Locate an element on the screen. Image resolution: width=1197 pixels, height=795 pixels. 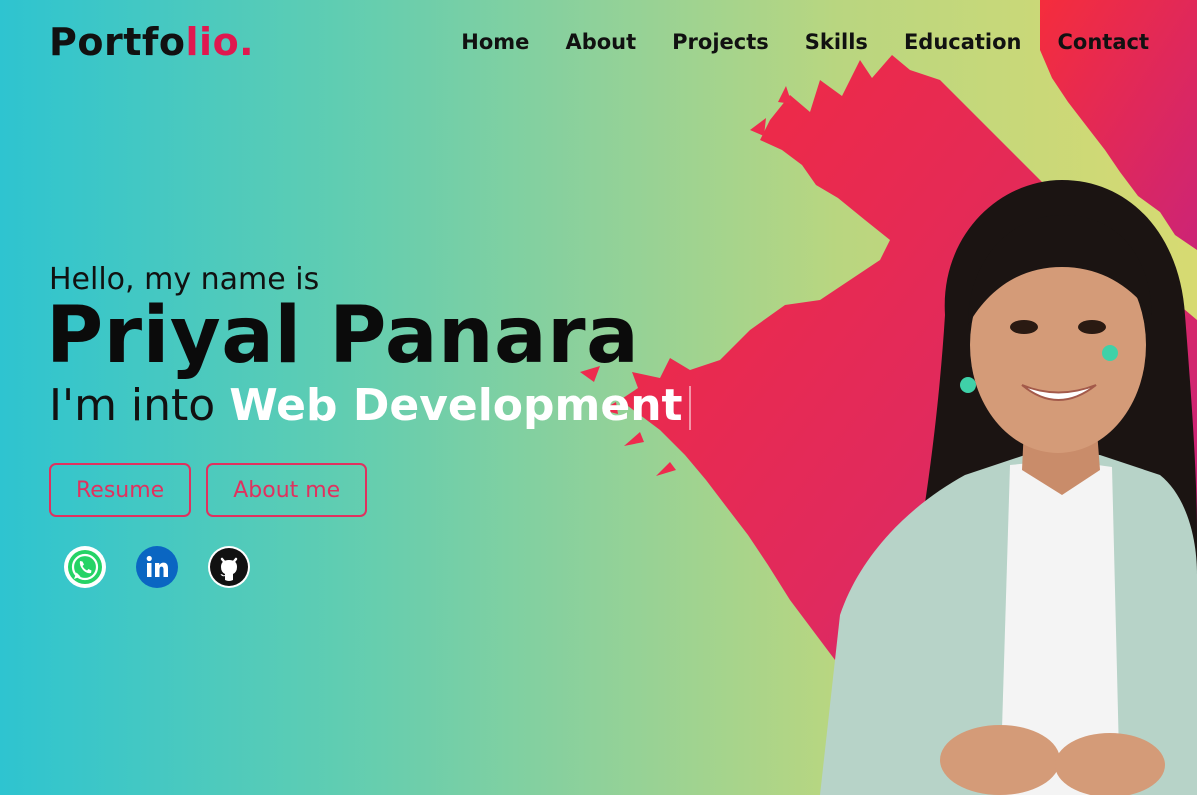
tagline-highlight: Web Development is located at coordinates (456, 406).